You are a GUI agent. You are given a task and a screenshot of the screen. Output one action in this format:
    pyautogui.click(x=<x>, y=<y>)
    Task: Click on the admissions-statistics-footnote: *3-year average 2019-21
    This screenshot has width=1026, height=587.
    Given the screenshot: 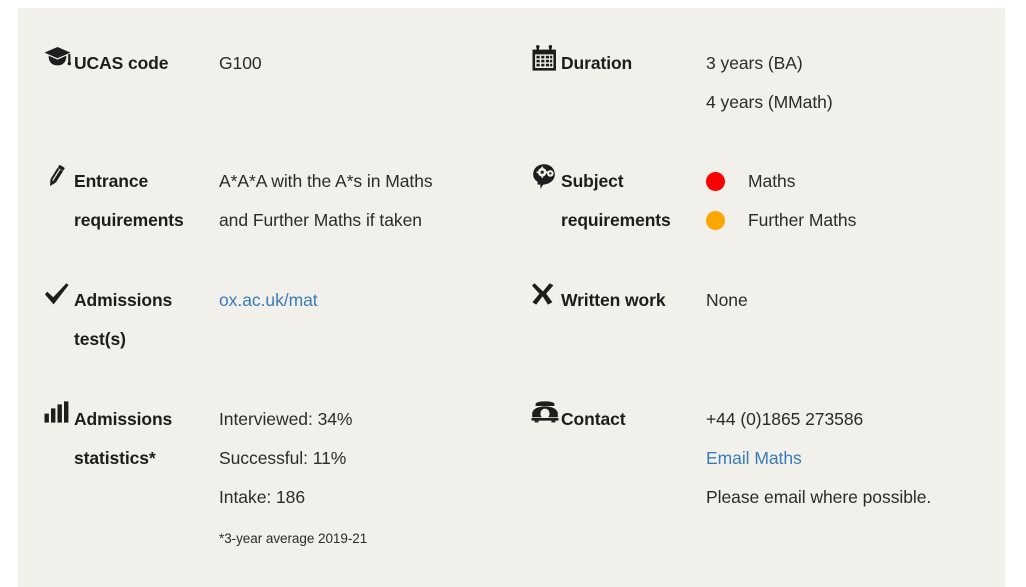 What is the action you would take?
    pyautogui.click(x=293, y=538)
    